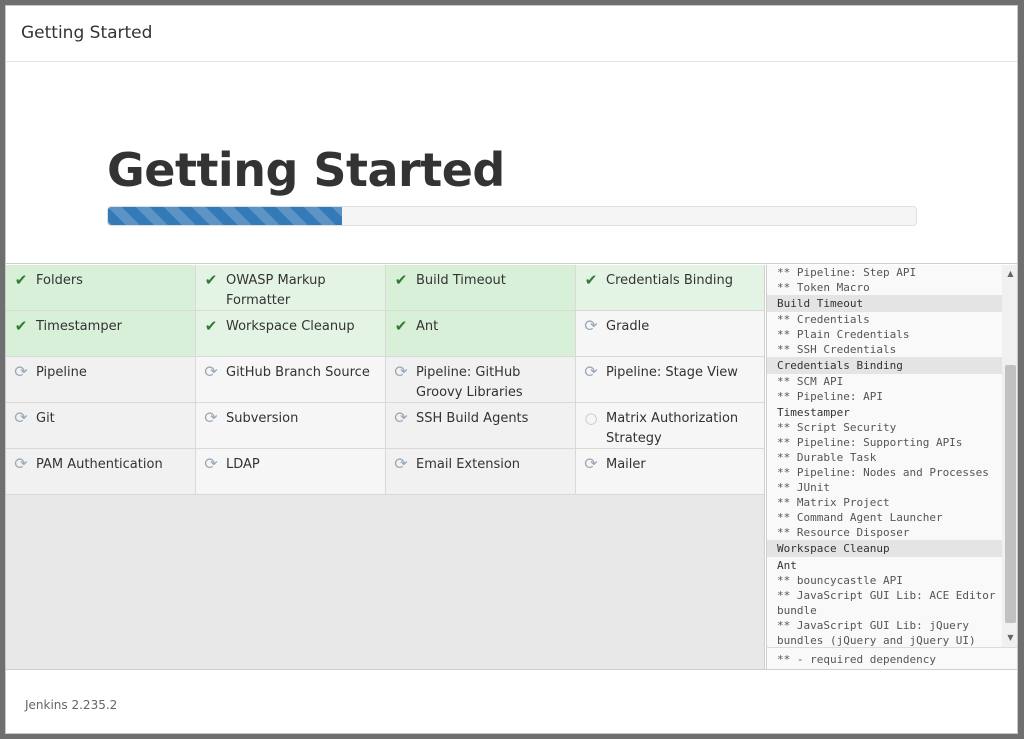 The width and height of the screenshot is (1024, 739). I want to click on plugin-item: ✔ Credentials Binding, so click(670, 288).